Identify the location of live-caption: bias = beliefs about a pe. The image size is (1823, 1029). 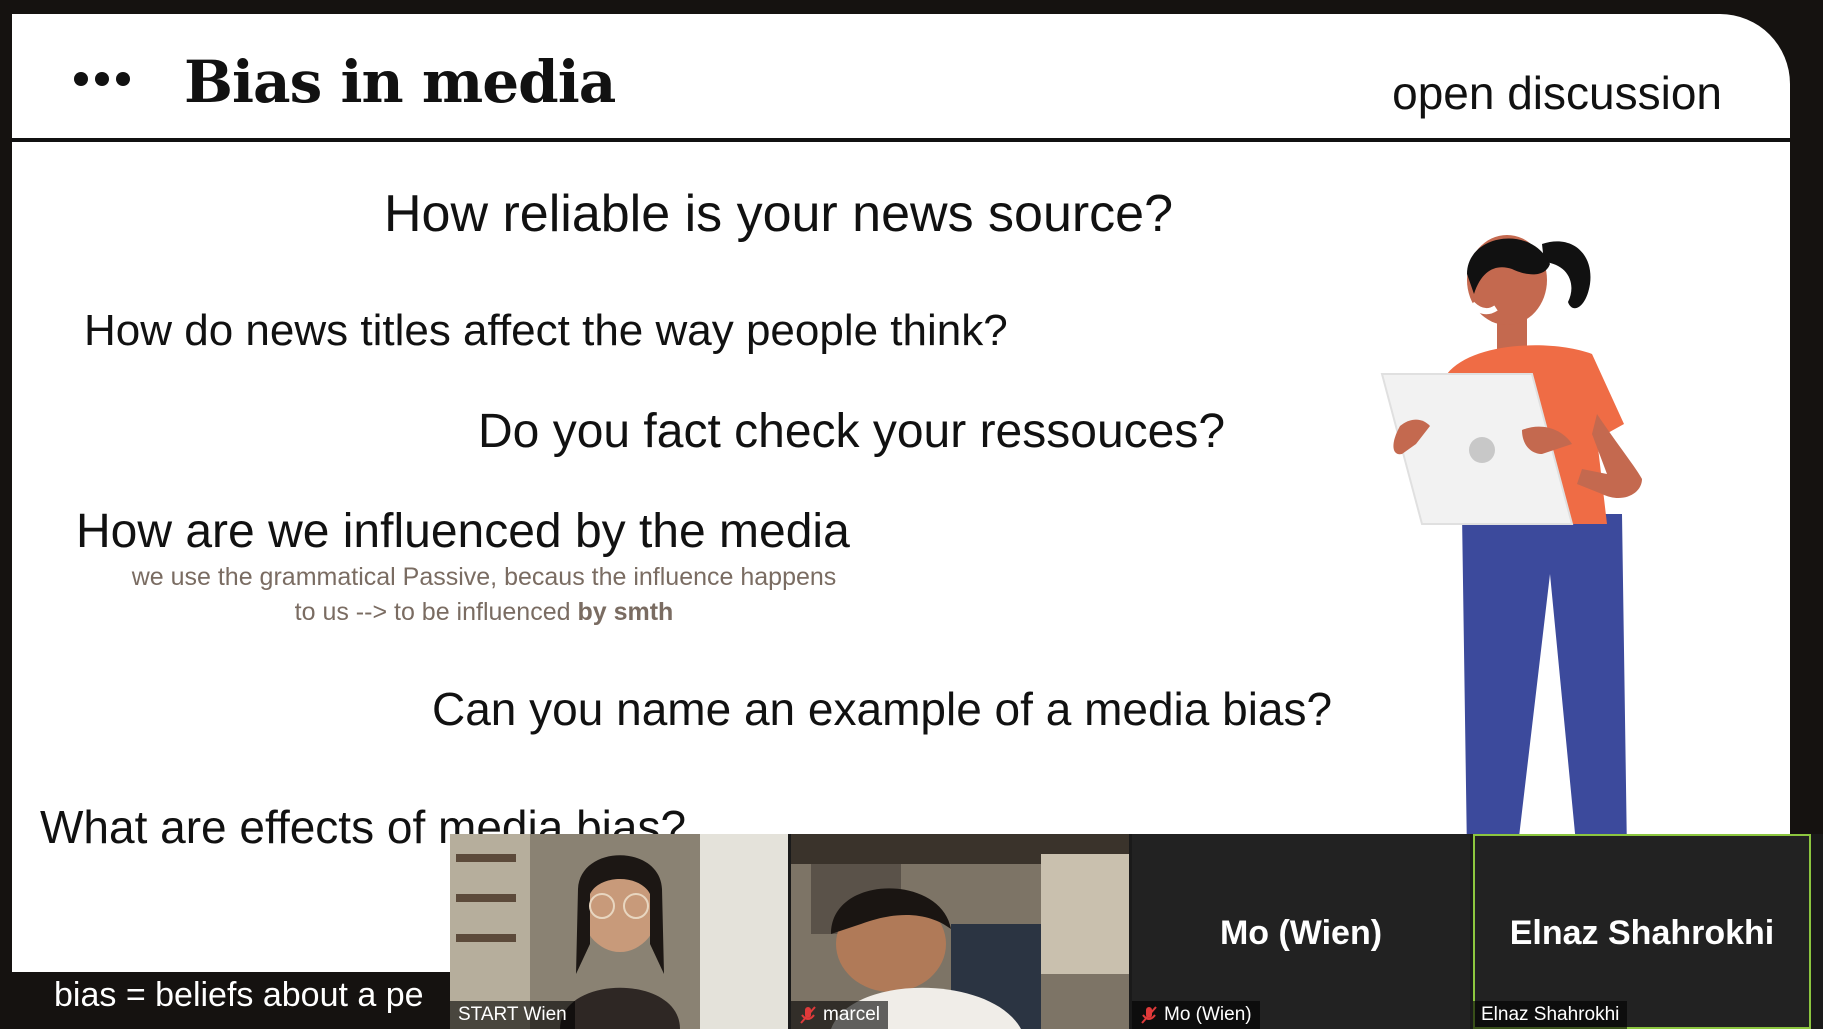
(239, 995).